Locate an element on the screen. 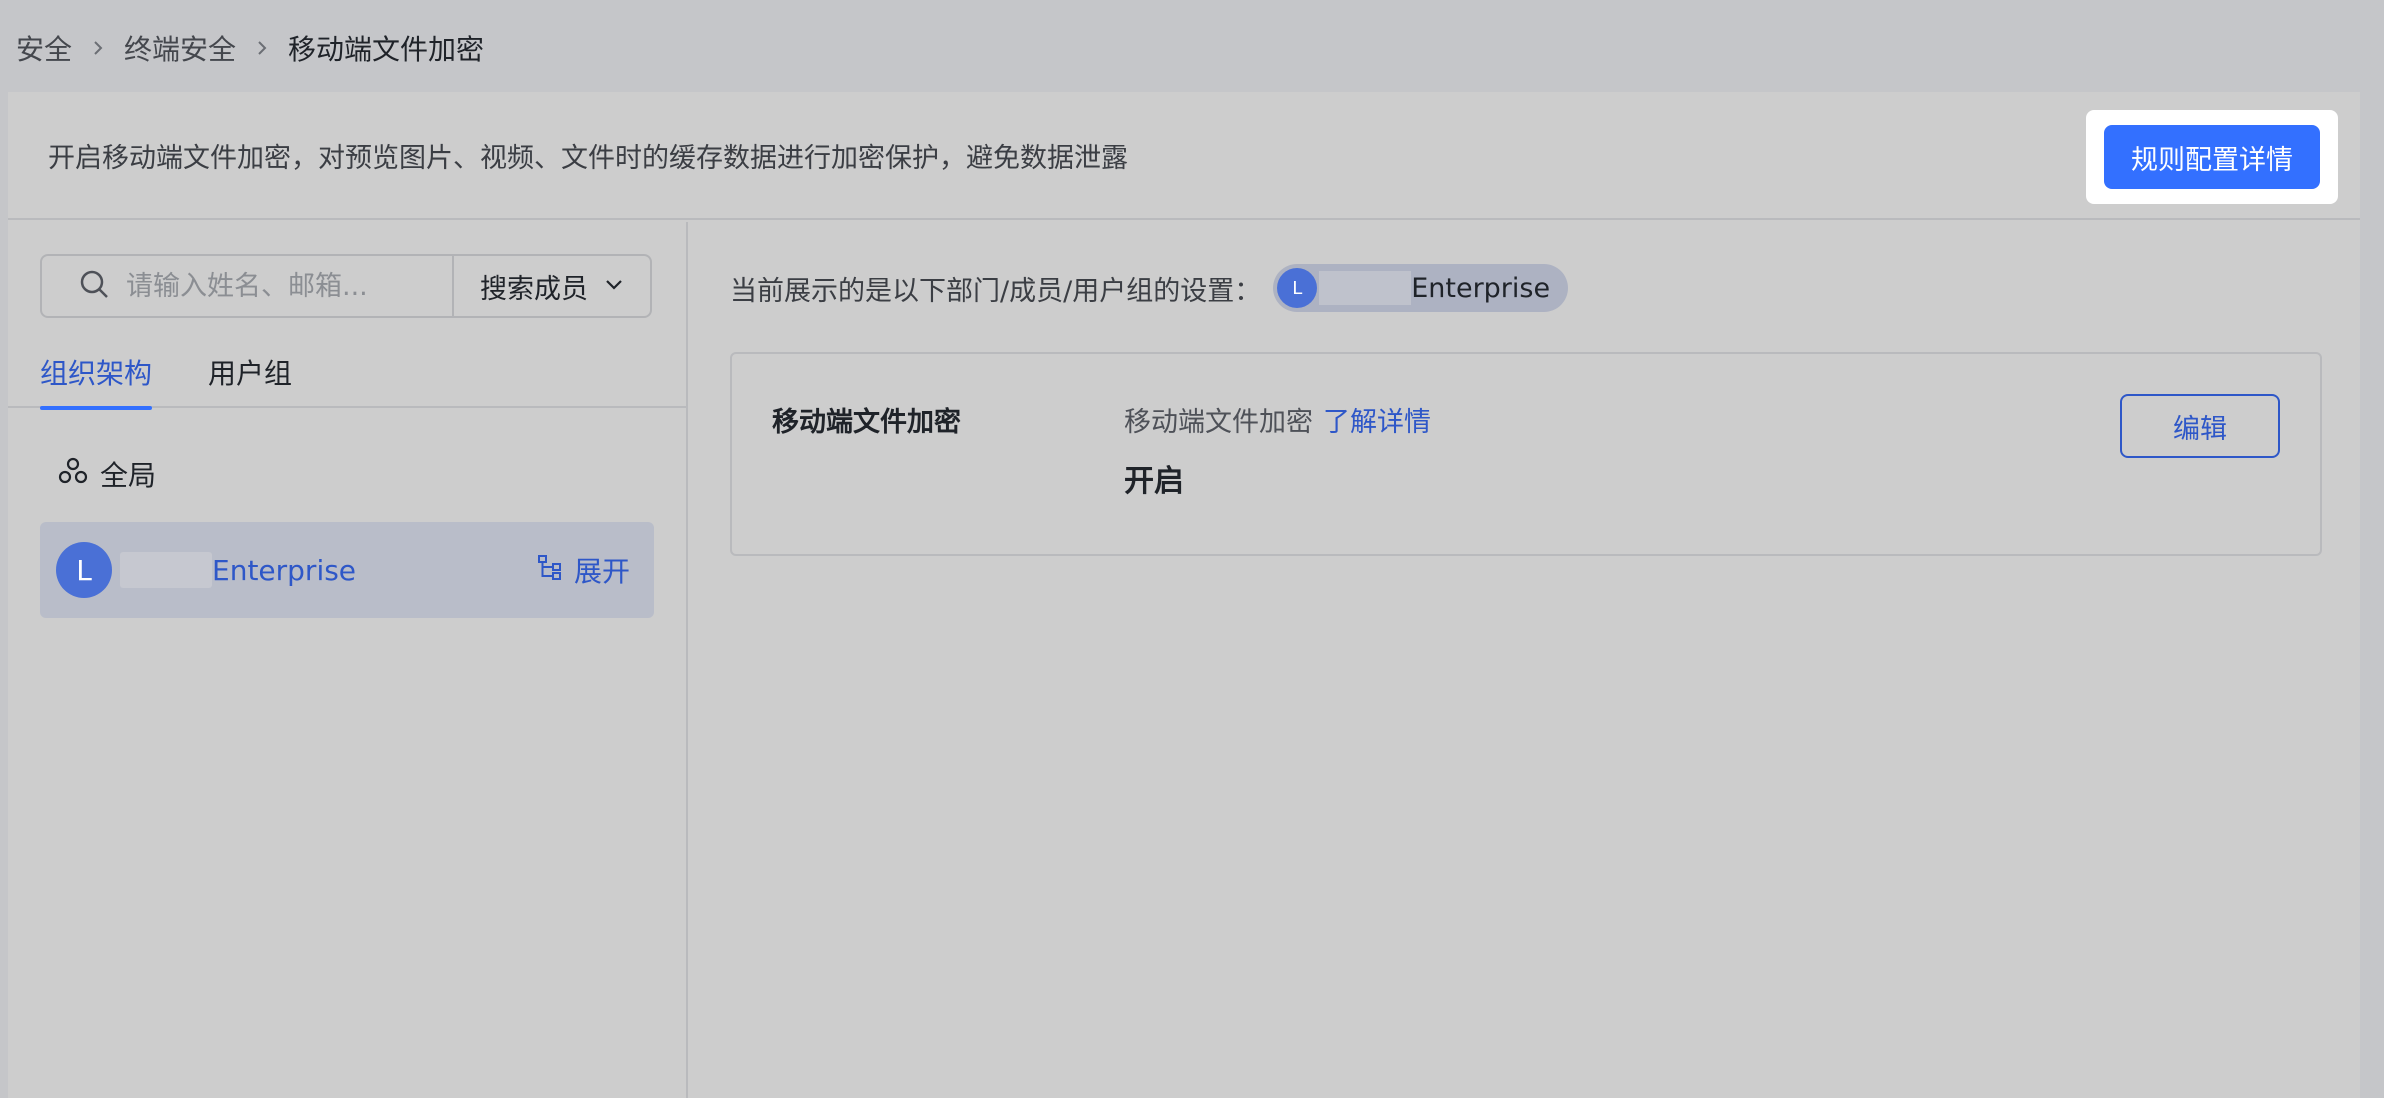 The height and width of the screenshot is (1098, 2384). org-item-enterprise: L Enterprise 展开 is located at coordinates (347, 570).